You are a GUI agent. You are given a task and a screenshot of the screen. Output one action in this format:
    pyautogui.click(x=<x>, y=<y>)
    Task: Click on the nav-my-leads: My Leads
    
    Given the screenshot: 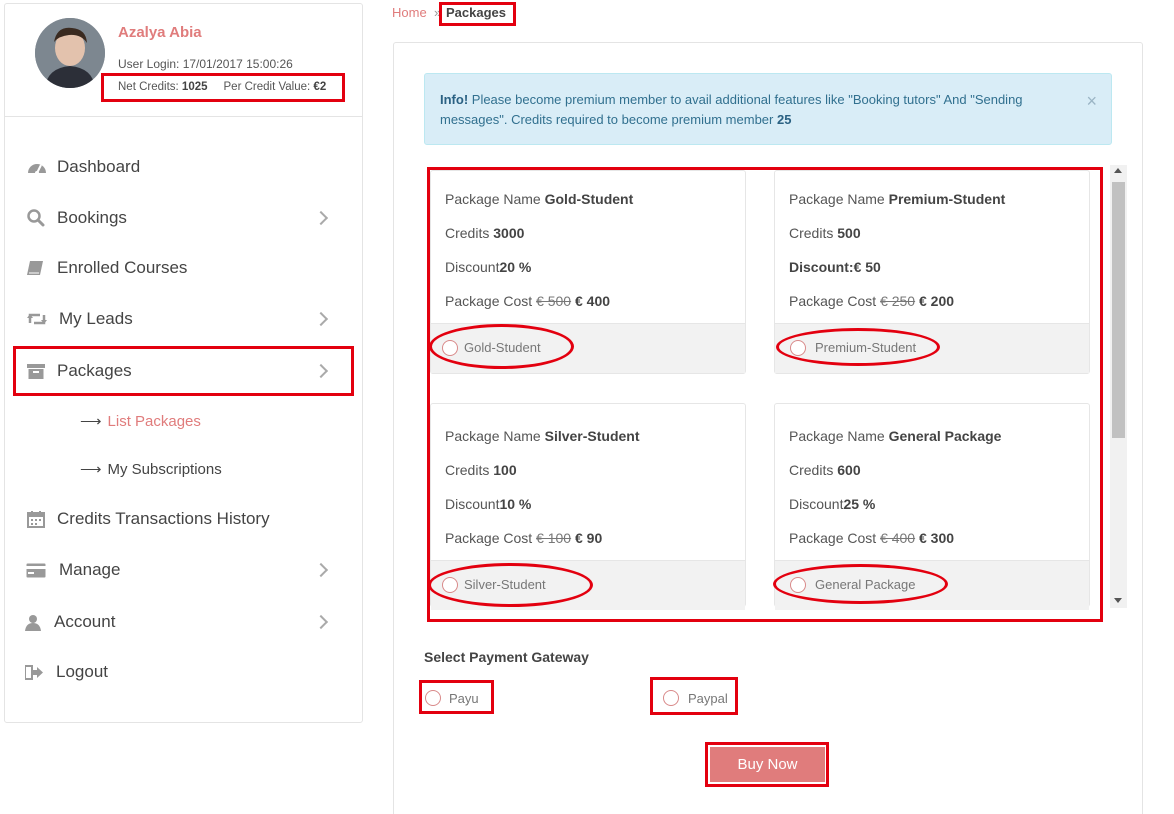 What is the action you would take?
    pyautogui.click(x=178, y=319)
    